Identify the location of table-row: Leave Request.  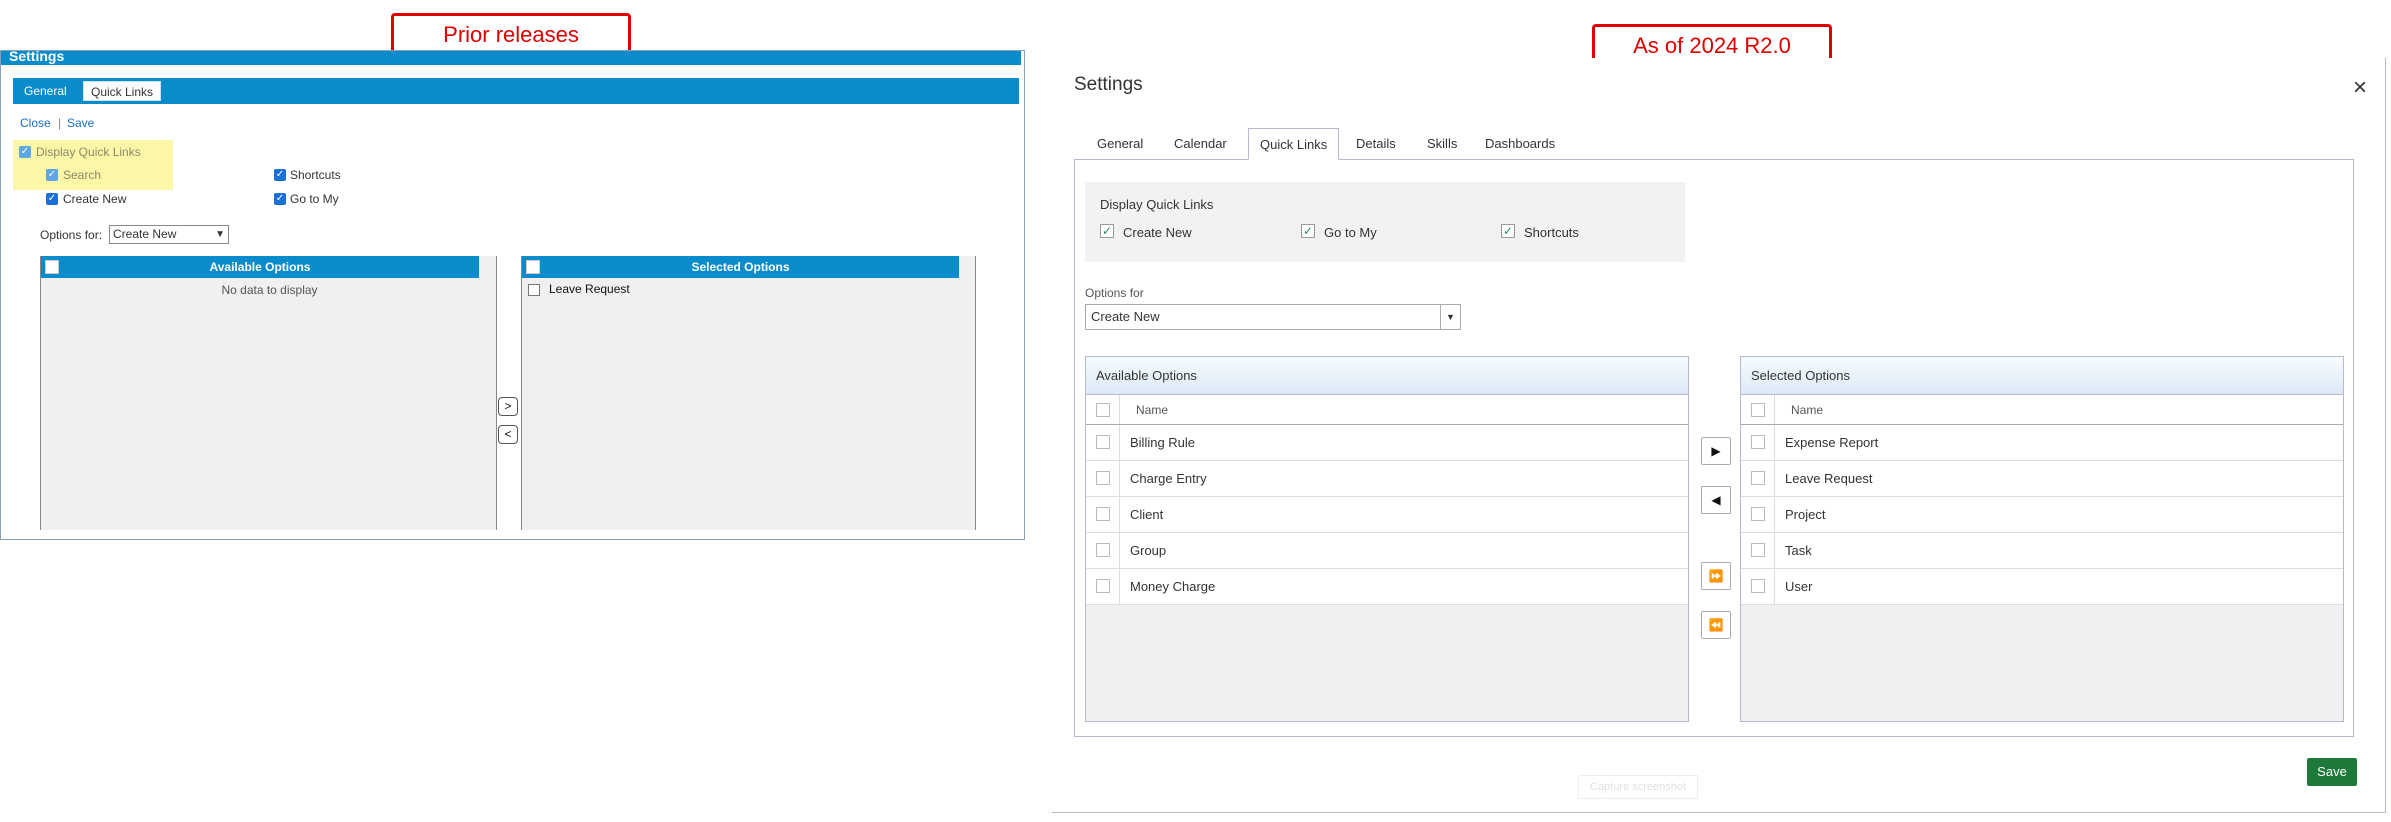
(2042, 479).